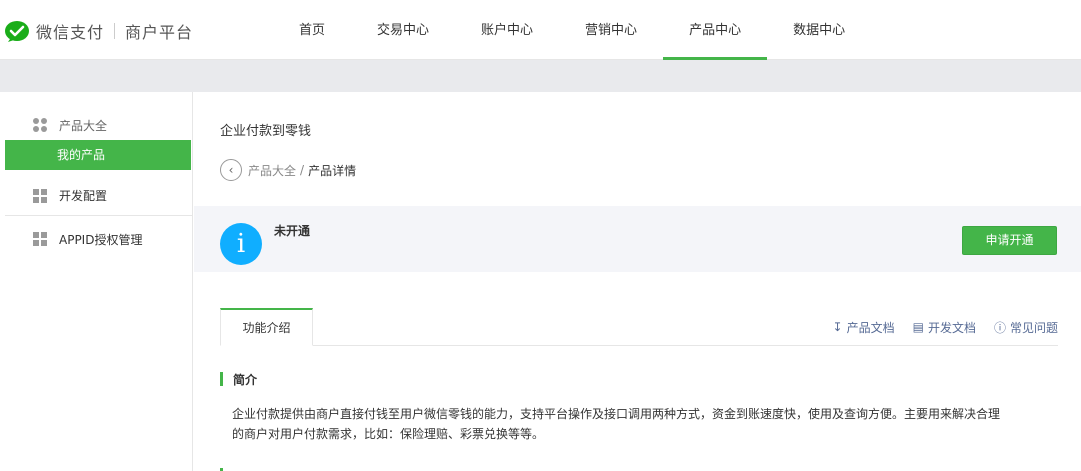 The width and height of the screenshot is (1081, 471). I want to click on sidebar-item-my-products: 我的产品, so click(98, 155).